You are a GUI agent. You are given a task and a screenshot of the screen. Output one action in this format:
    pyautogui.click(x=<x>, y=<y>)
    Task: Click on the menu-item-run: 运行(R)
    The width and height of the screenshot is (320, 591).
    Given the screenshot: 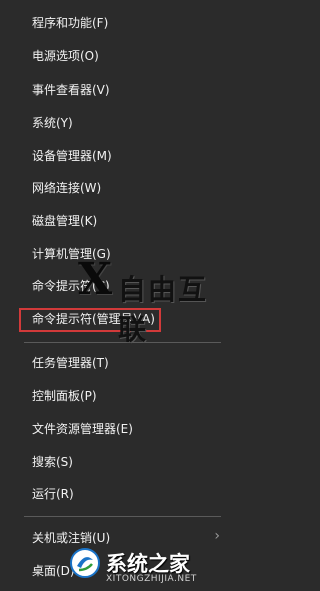 What is the action you would take?
    pyautogui.click(x=125, y=494)
    